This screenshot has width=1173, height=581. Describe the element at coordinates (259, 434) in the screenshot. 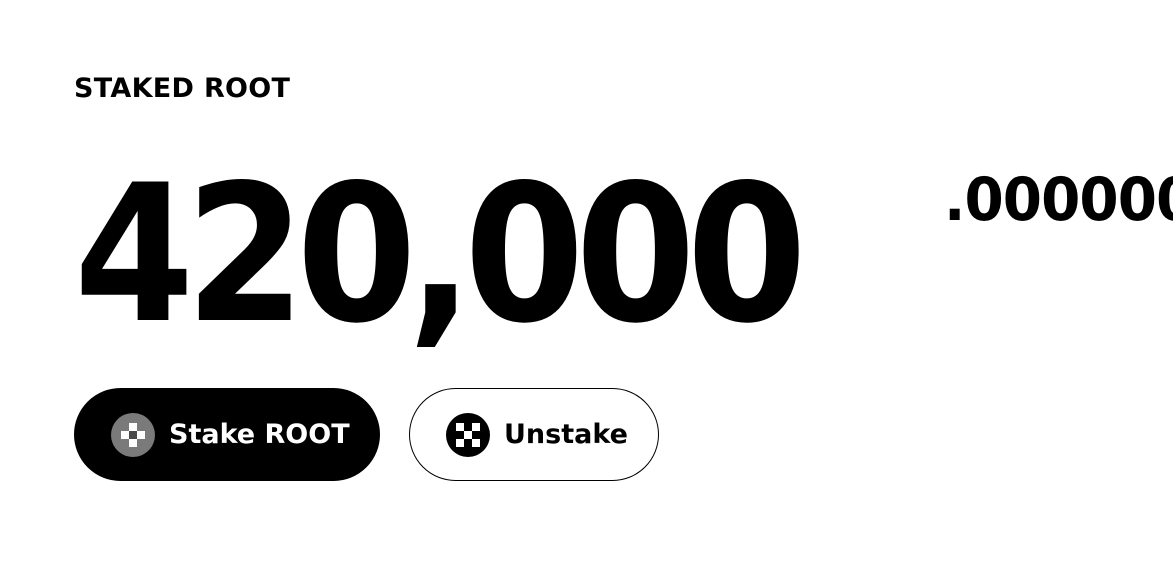

I see `stake-root-button-label: Stake ROOT` at that location.